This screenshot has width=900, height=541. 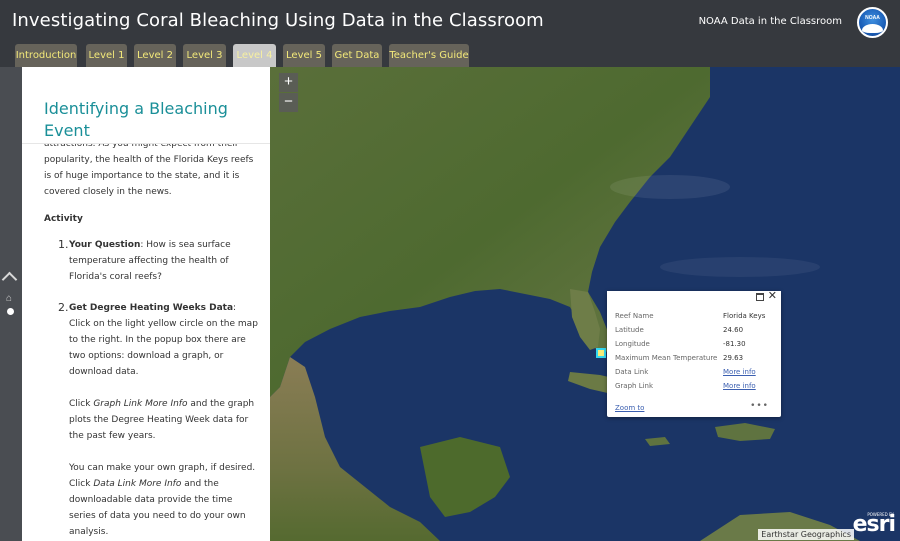 What do you see at coordinates (733, 358) in the screenshot?
I see `popup-value: 29.63` at bounding box center [733, 358].